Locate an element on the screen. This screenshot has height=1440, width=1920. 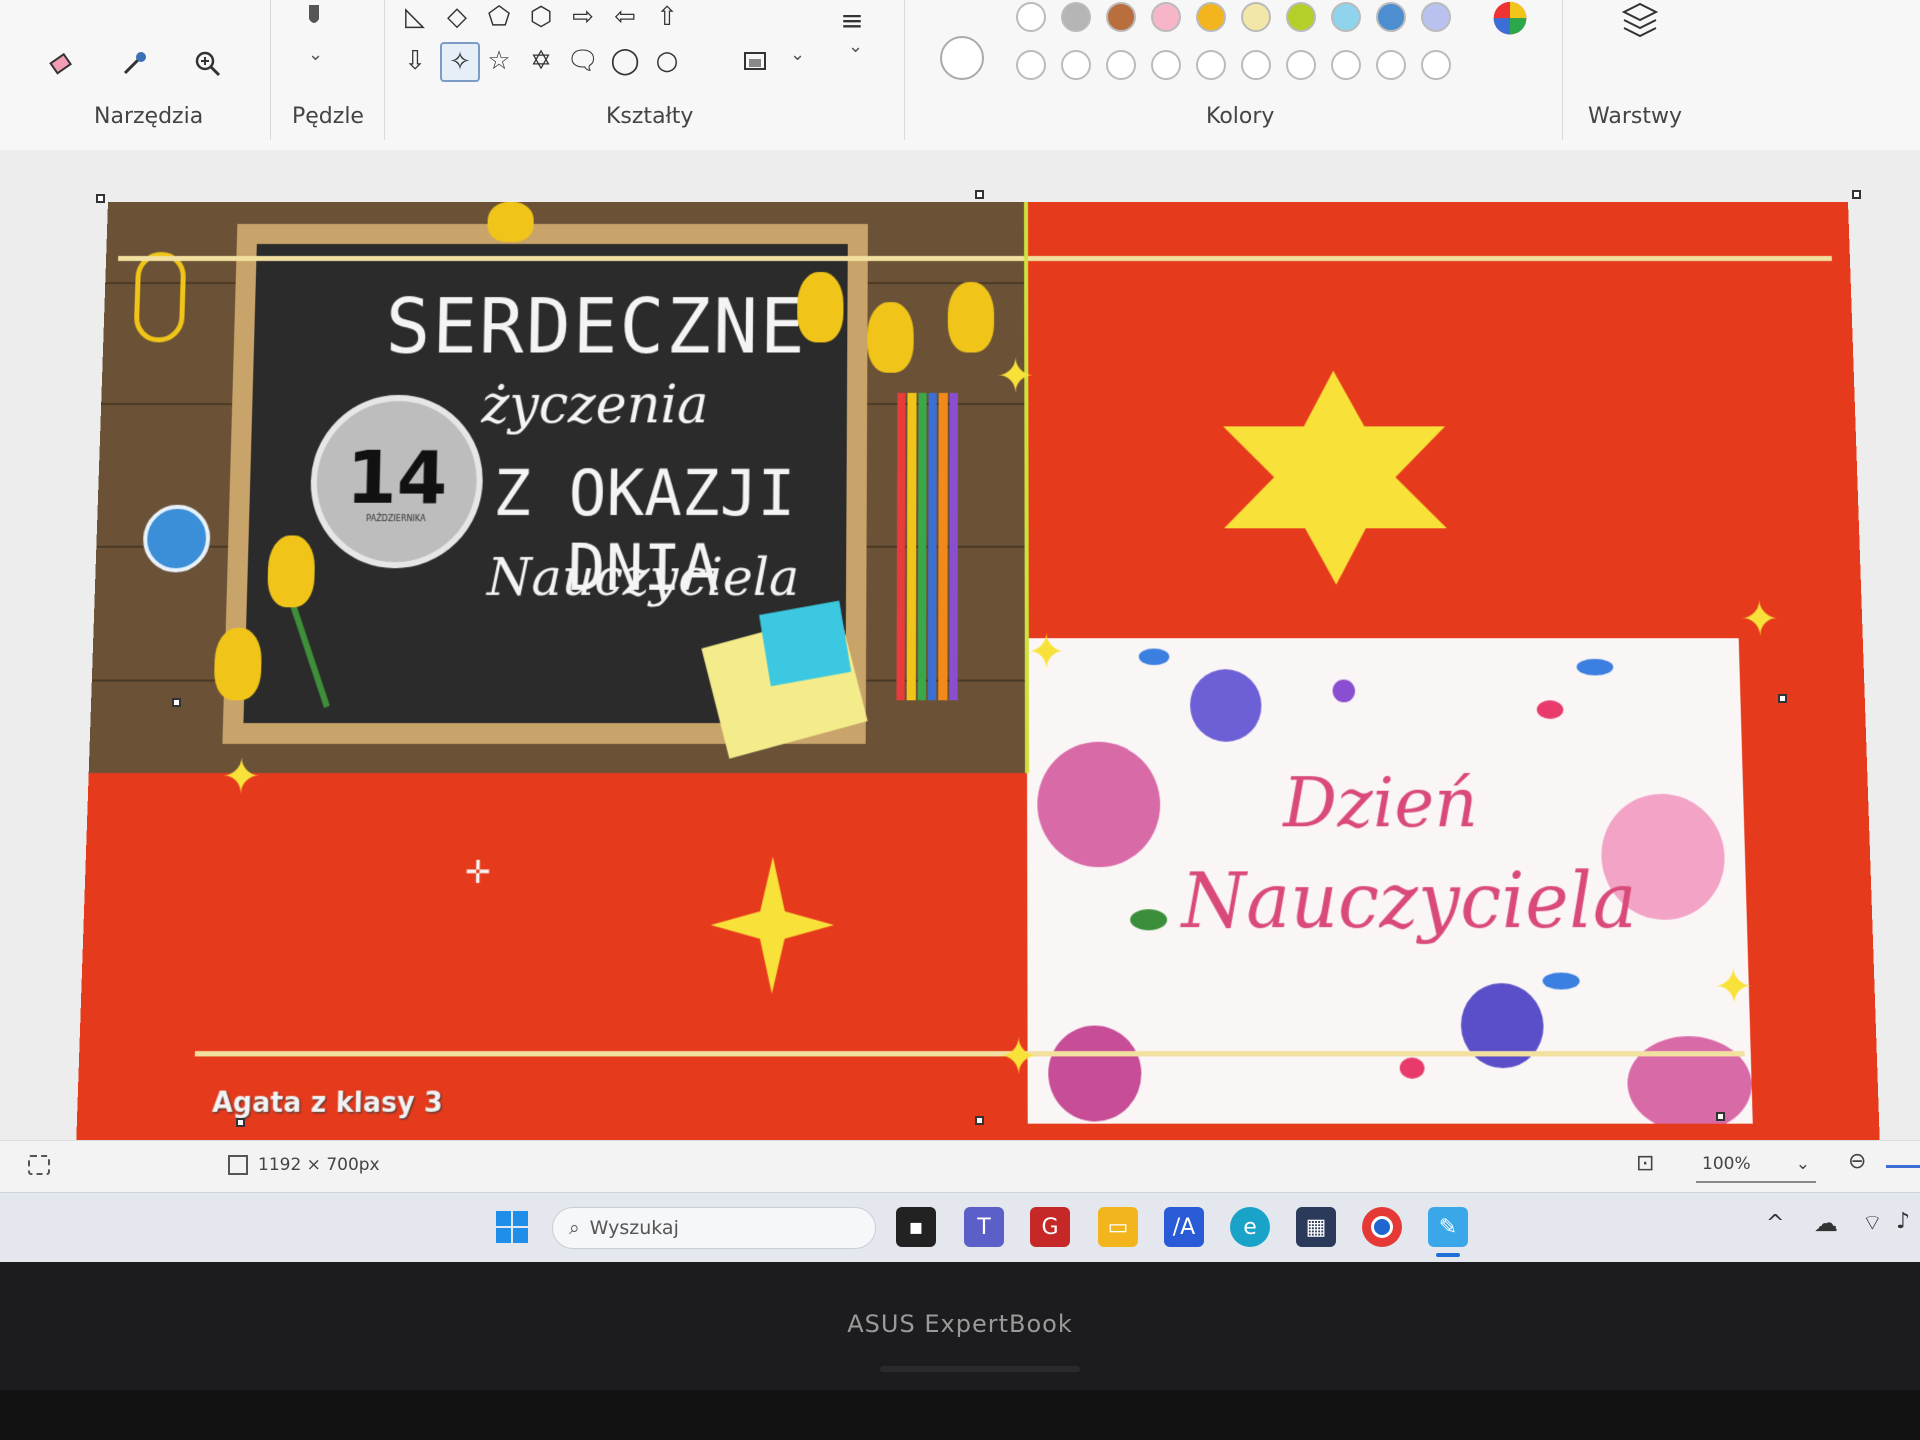
zoom-dropdown: 100% ⌄ is located at coordinates (1756, 1165).